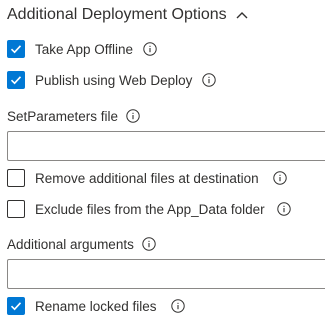 The height and width of the screenshot is (327, 325). I want to click on exclude-app-data-option: Exclude files from the App_Data folder, so click(149, 209).